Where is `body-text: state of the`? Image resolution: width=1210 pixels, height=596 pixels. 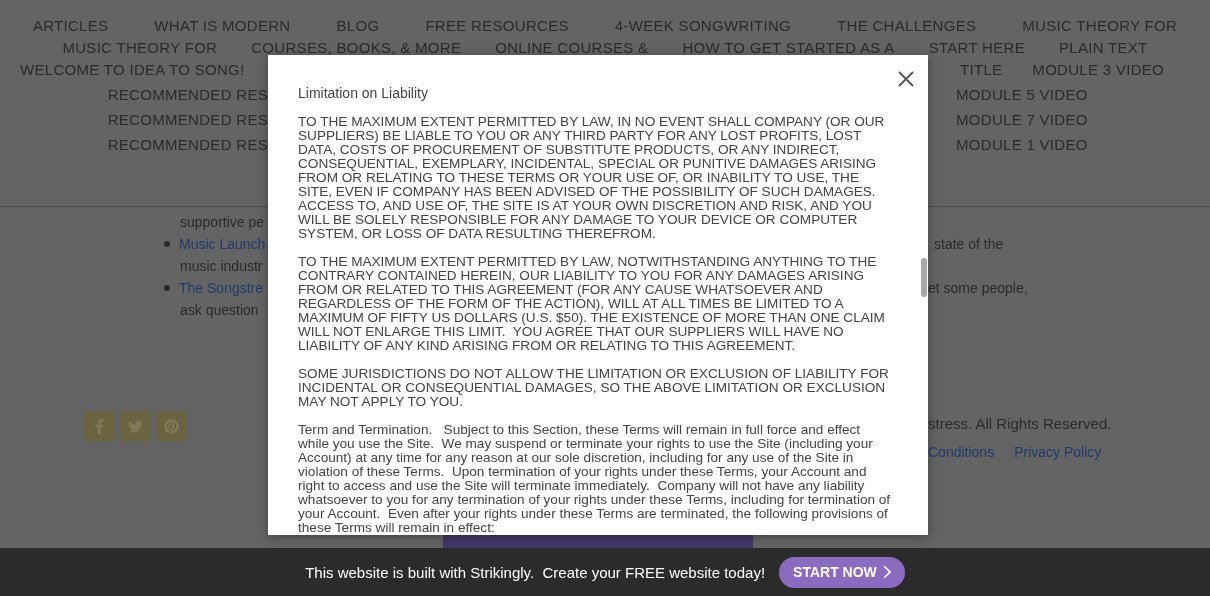
body-text: state of the is located at coordinates (969, 244).